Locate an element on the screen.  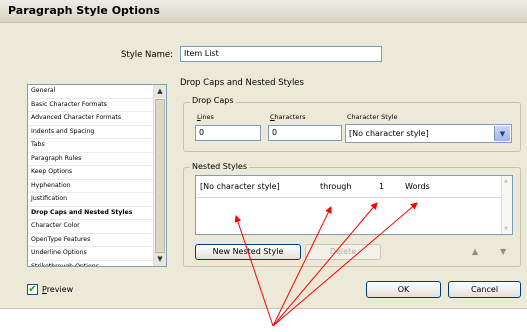
annotation-arrows is located at coordinates (326, 264).